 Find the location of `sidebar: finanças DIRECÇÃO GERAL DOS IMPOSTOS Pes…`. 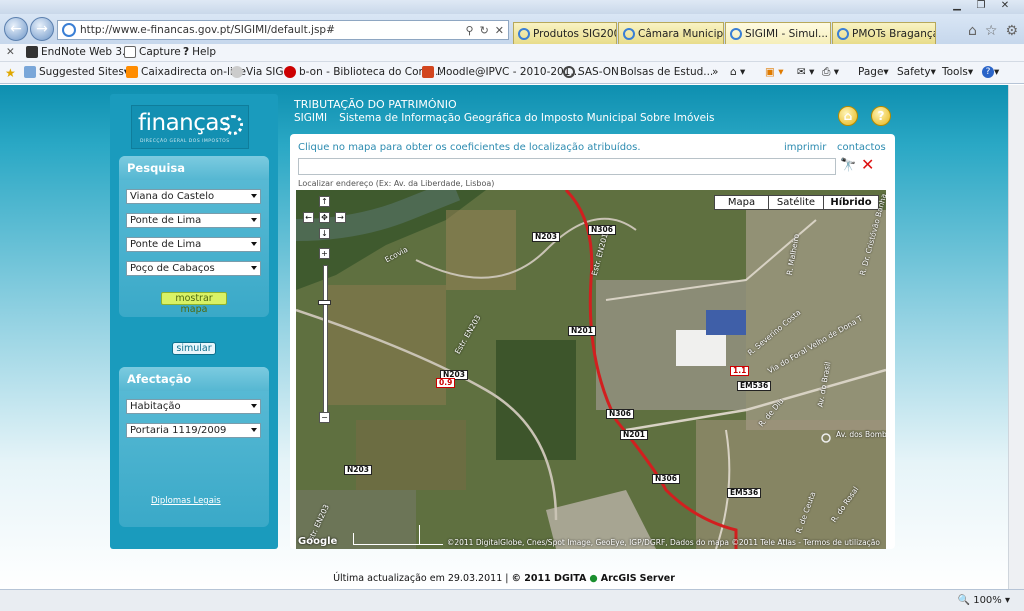

sidebar: finanças DIRECÇÃO GERAL DOS IMPOSTOS Pes… is located at coordinates (194, 321).